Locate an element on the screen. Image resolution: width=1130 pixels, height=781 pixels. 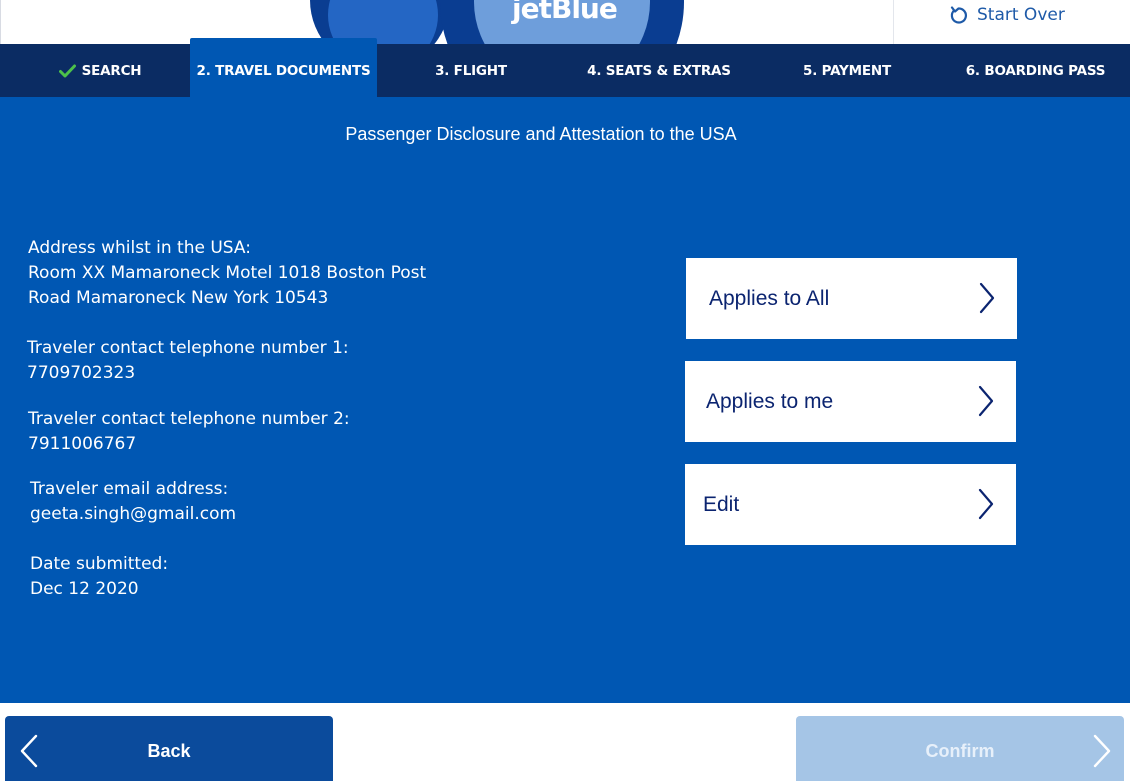
address-line-2: Road Mamaroneck New York 10543 is located at coordinates (178, 298).